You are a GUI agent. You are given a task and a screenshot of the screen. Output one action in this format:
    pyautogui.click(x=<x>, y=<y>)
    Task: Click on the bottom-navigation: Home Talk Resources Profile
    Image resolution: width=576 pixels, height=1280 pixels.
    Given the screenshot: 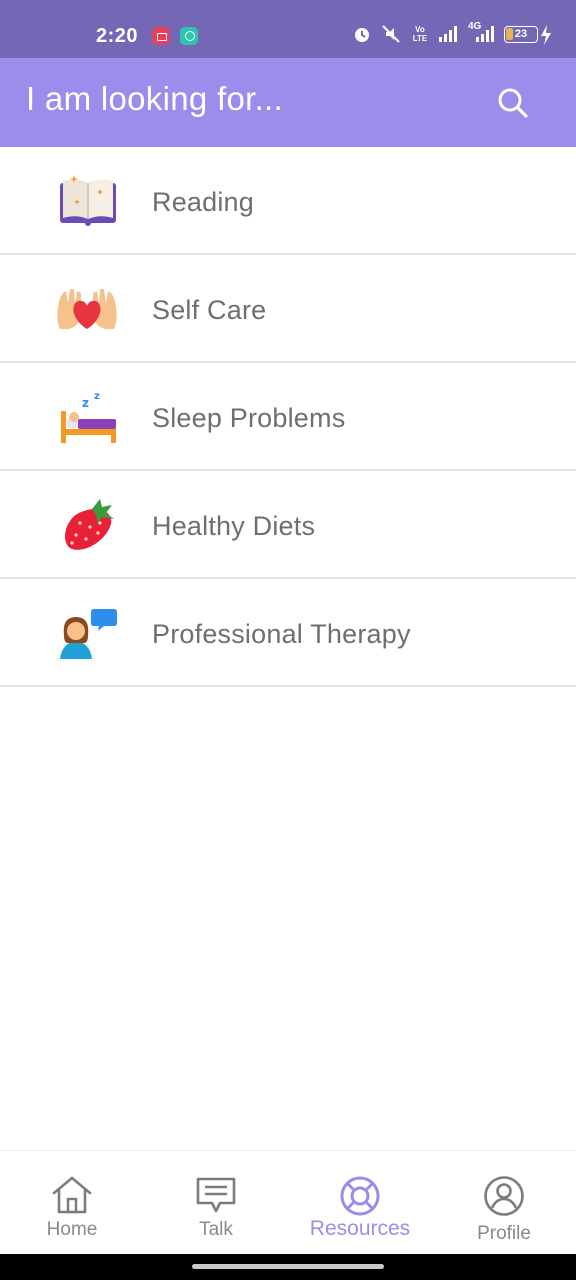 What is the action you would take?
    pyautogui.click(x=288, y=1202)
    